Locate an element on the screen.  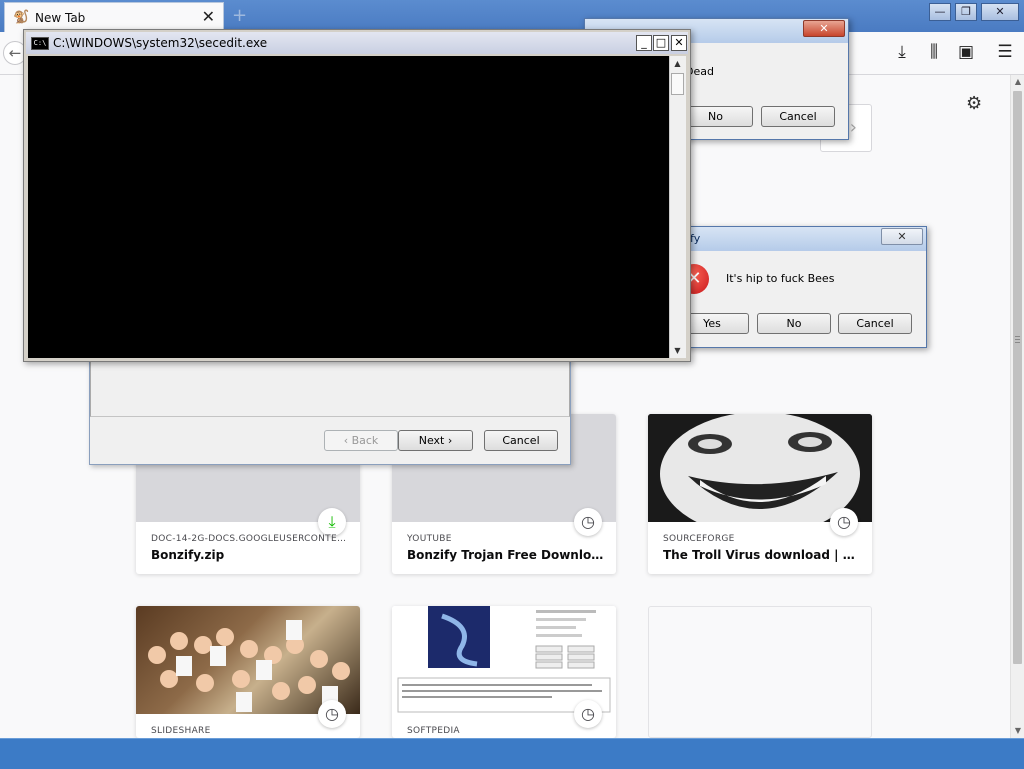
troll-face-image is located at coordinates (760, 475).